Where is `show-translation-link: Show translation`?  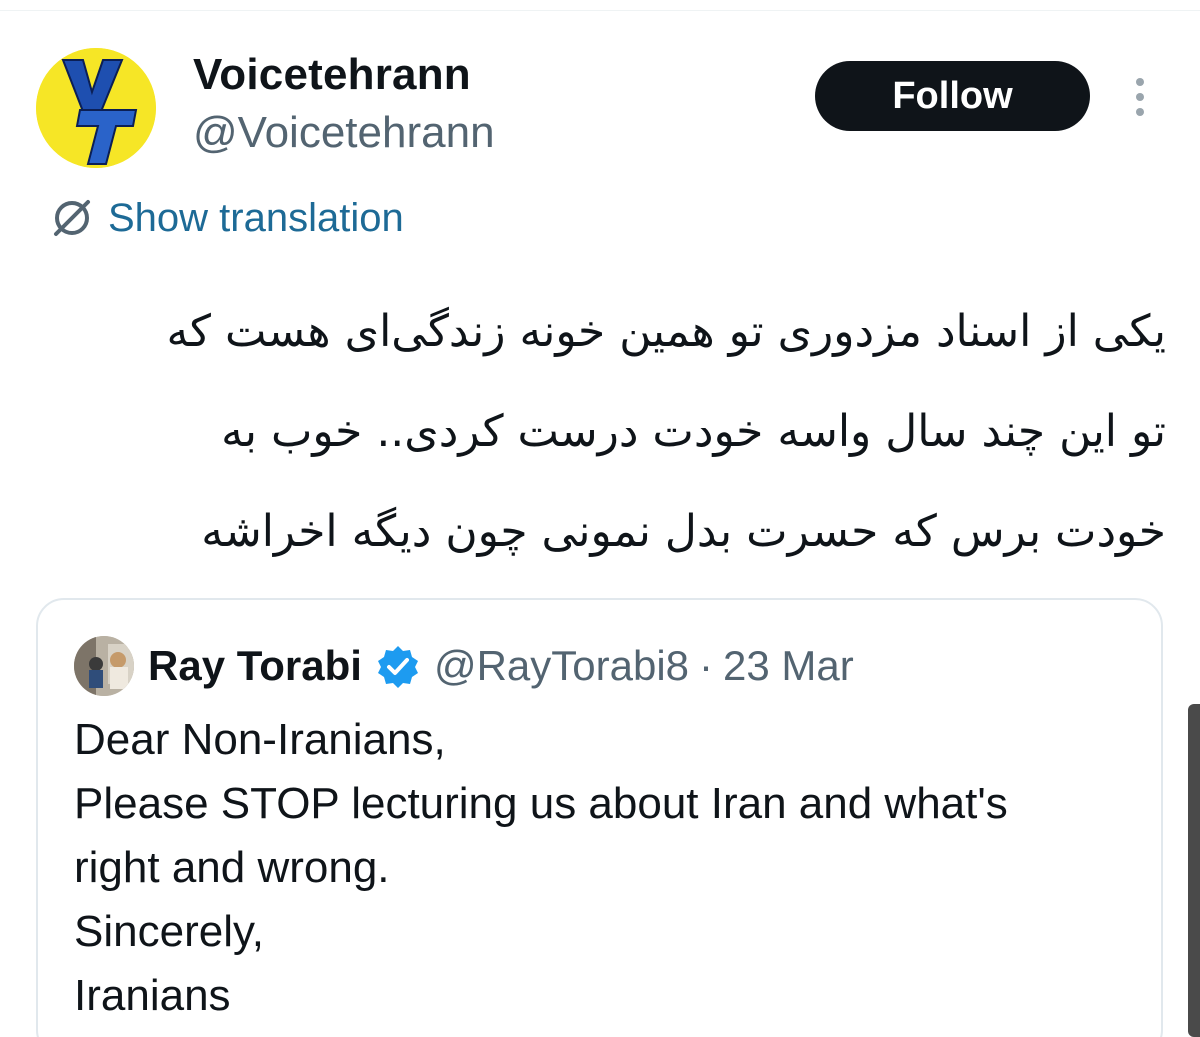 show-translation-link: Show translation is located at coordinates (226, 218).